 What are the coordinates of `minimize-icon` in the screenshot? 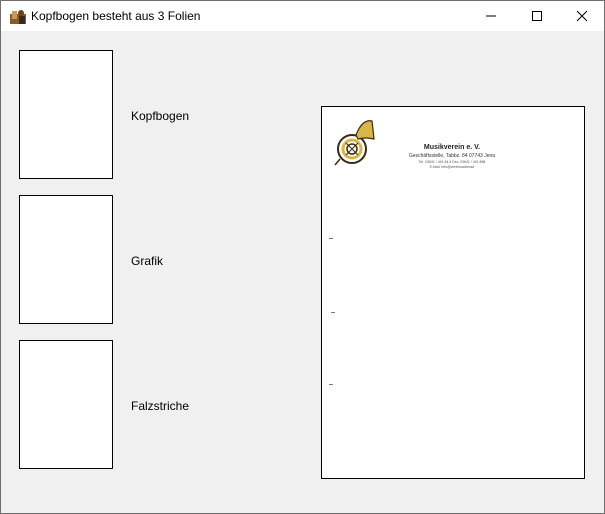 It's located at (491, 16).